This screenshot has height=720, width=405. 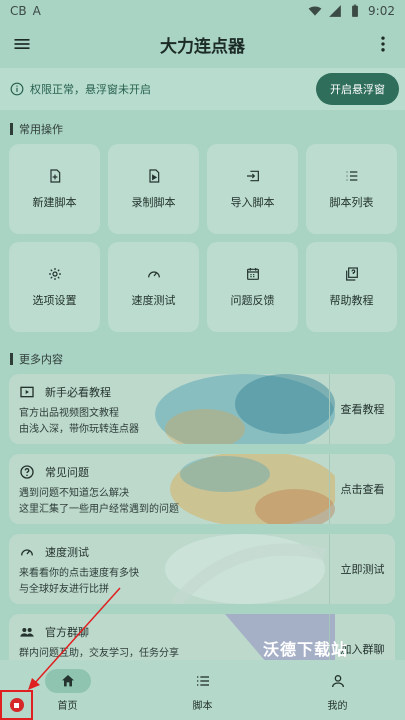 What do you see at coordinates (362, 409) in the screenshot?
I see `card-action-button: 查看教程` at bounding box center [362, 409].